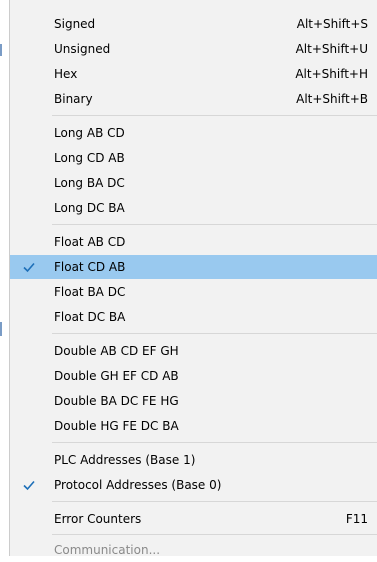  What do you see at coordinates (66, 74) in the screenshot?
I see `menu-item-label: Hex` at bounding box center [66, 74].